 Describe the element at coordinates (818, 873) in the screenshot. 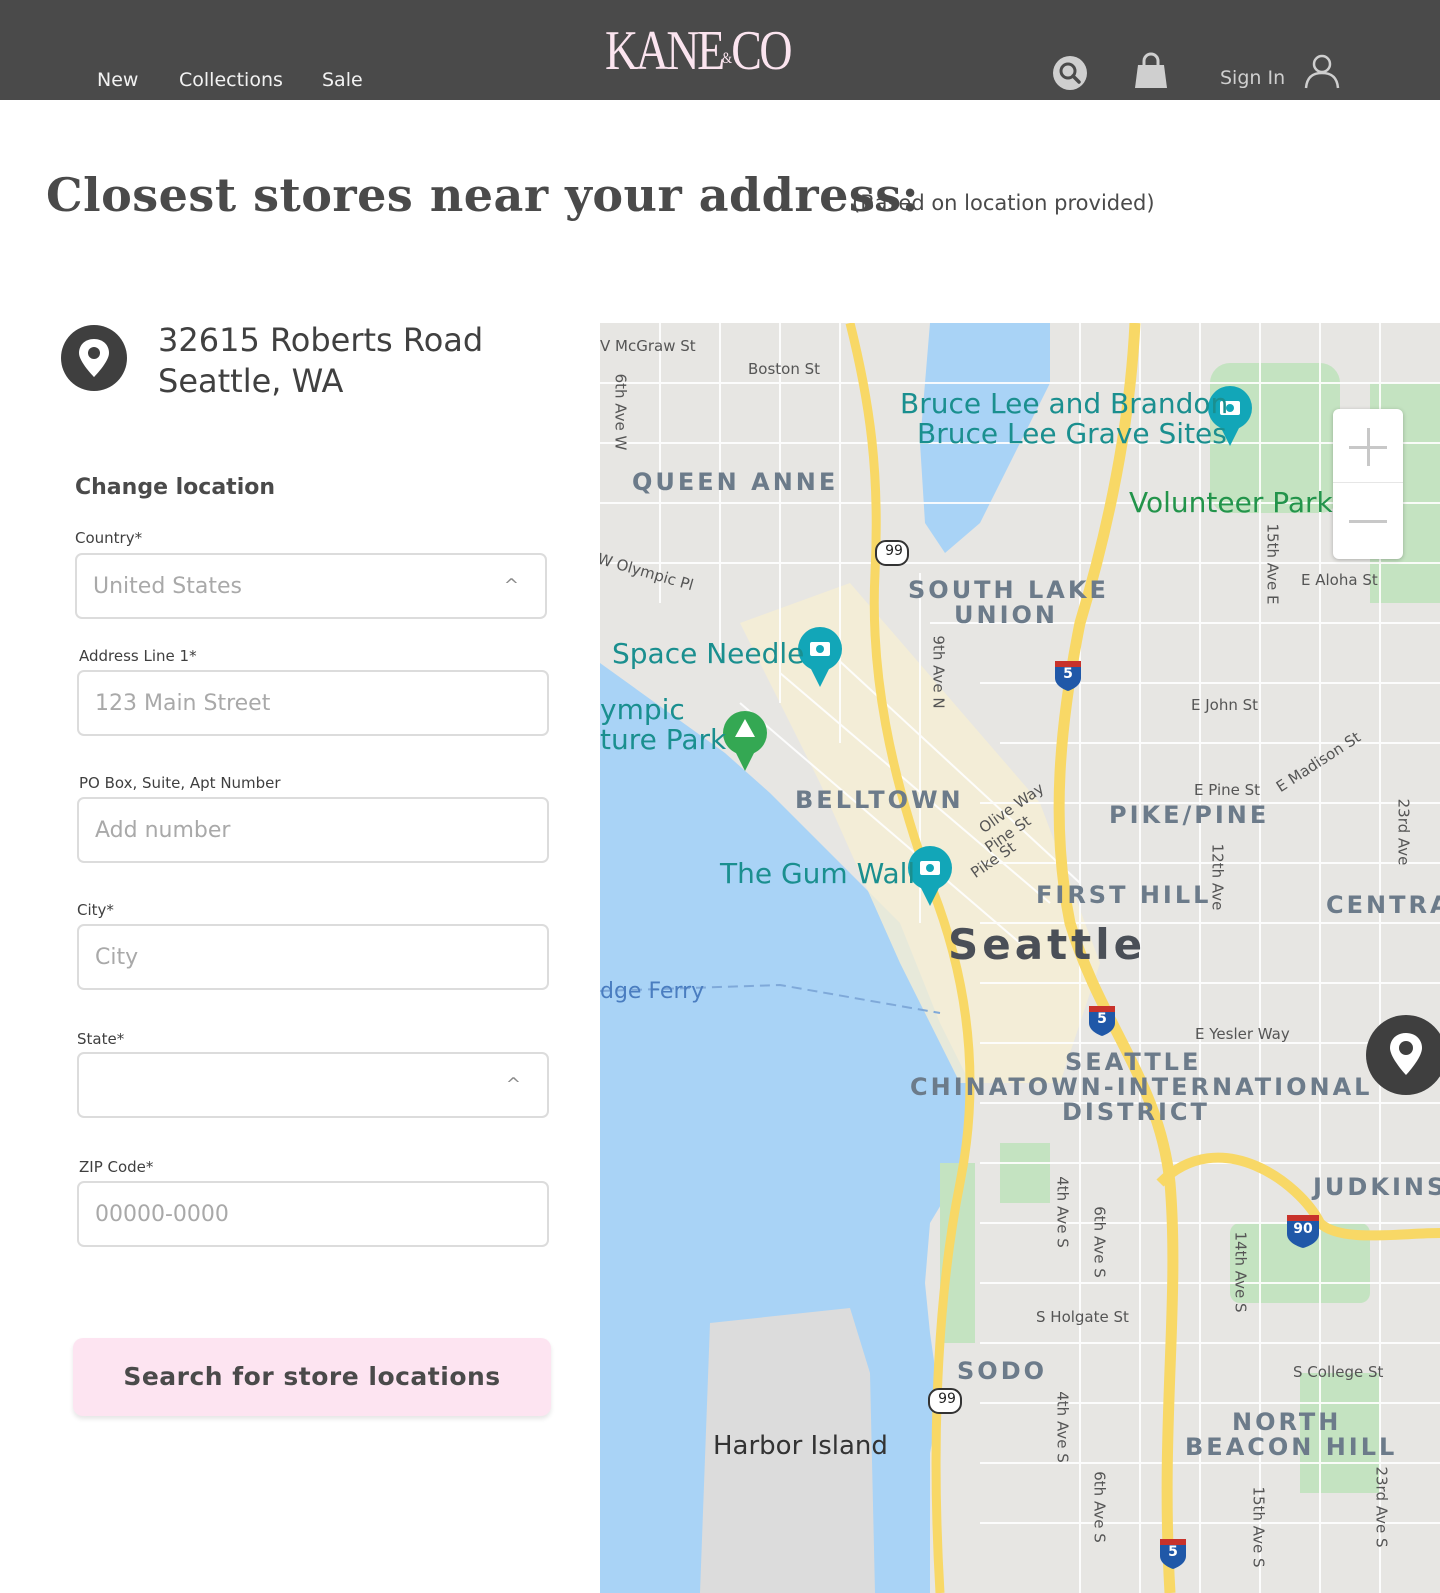

I see `map-label-gum-wall: The Gum Wall` at that location.